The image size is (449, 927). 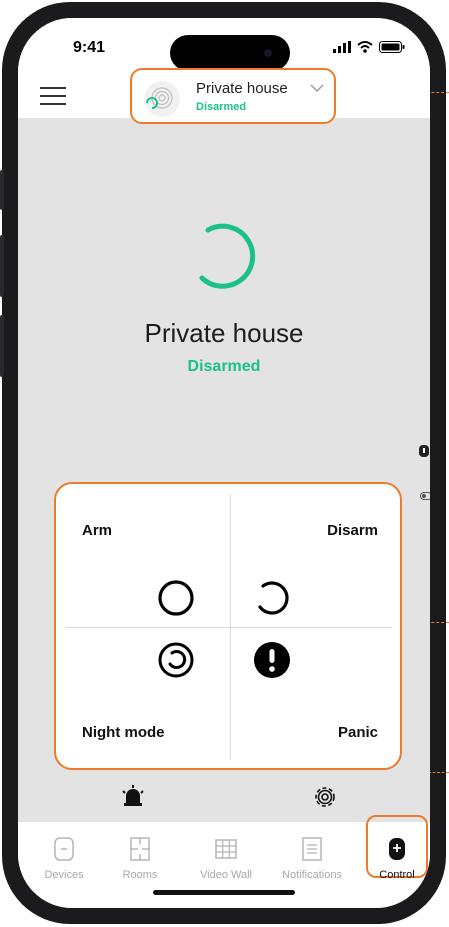 What do you see at coordinates (140, 849) in the screenshot?
I see `room-icon` at bounding box center [140, 849].